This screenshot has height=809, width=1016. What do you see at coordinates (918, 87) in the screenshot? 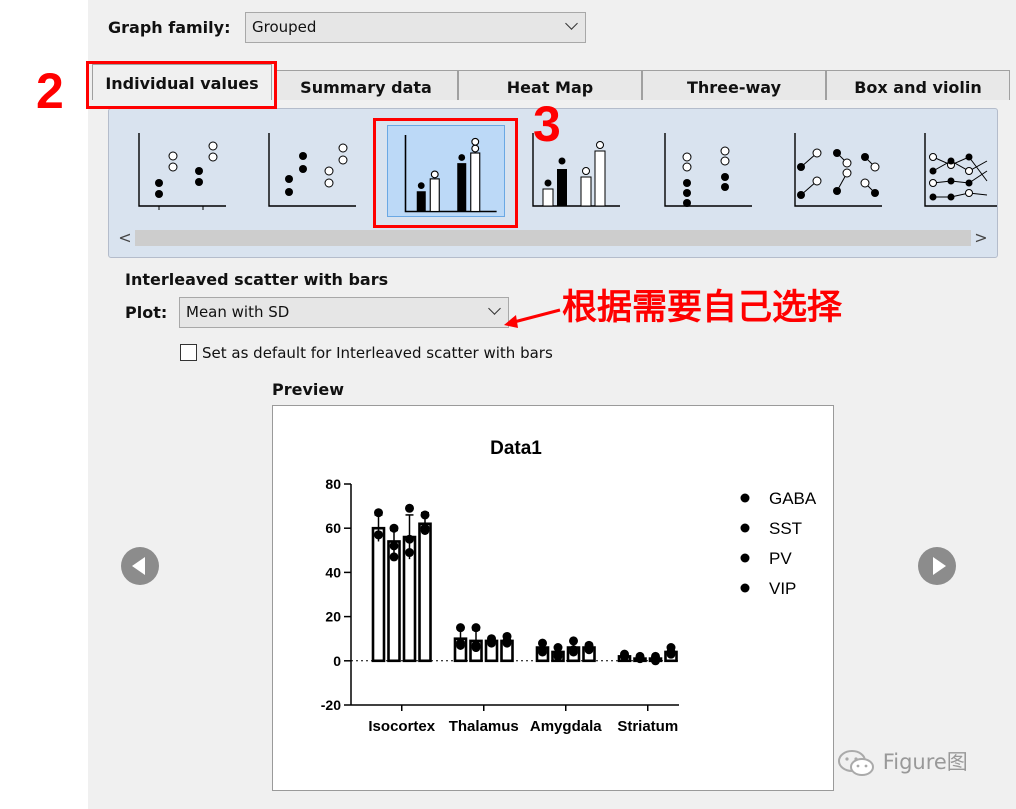
I see `tab-label: Box and violin` at bounding box center [918, 87].